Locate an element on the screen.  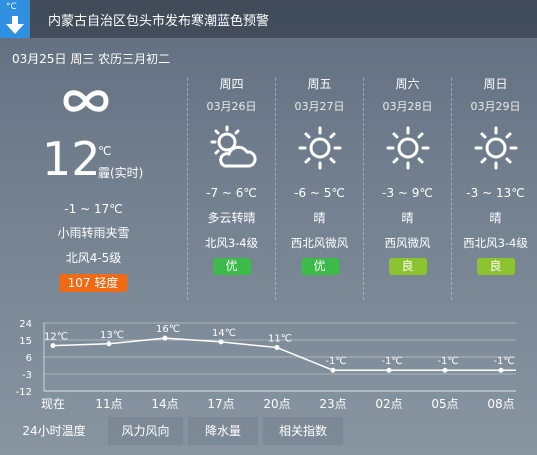
temperature-label: 13℃ is located at coordinates (112, 335).